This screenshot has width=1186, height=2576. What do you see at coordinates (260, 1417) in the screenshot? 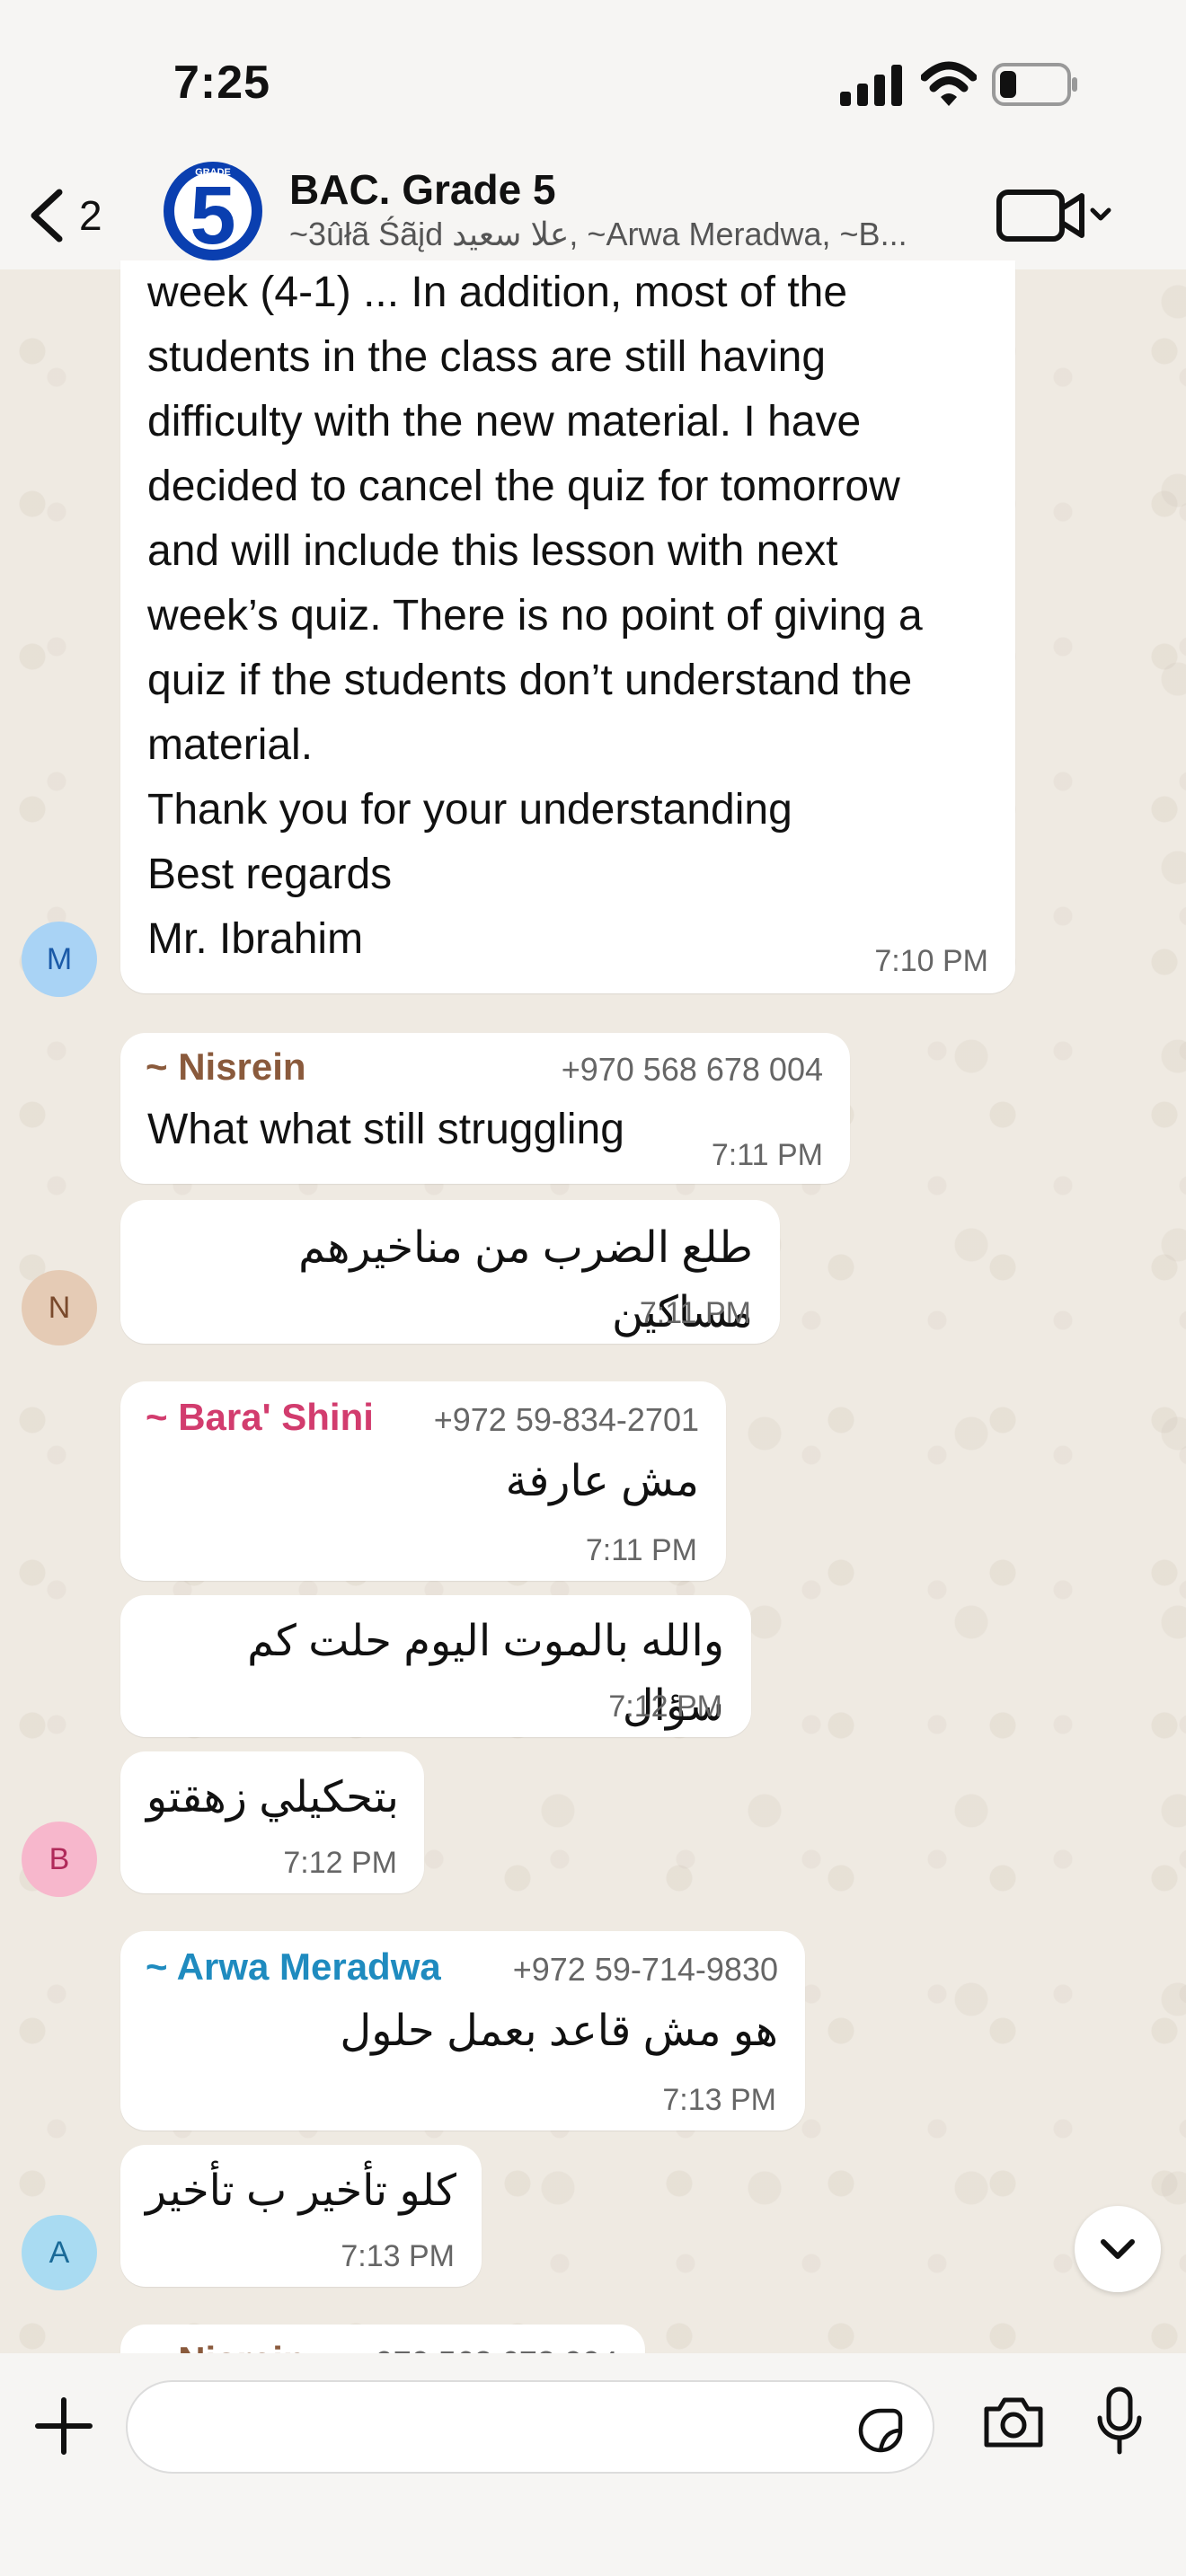
I see `sender-name: ~ Bara' Shini` at bounding box center [260, 1417].